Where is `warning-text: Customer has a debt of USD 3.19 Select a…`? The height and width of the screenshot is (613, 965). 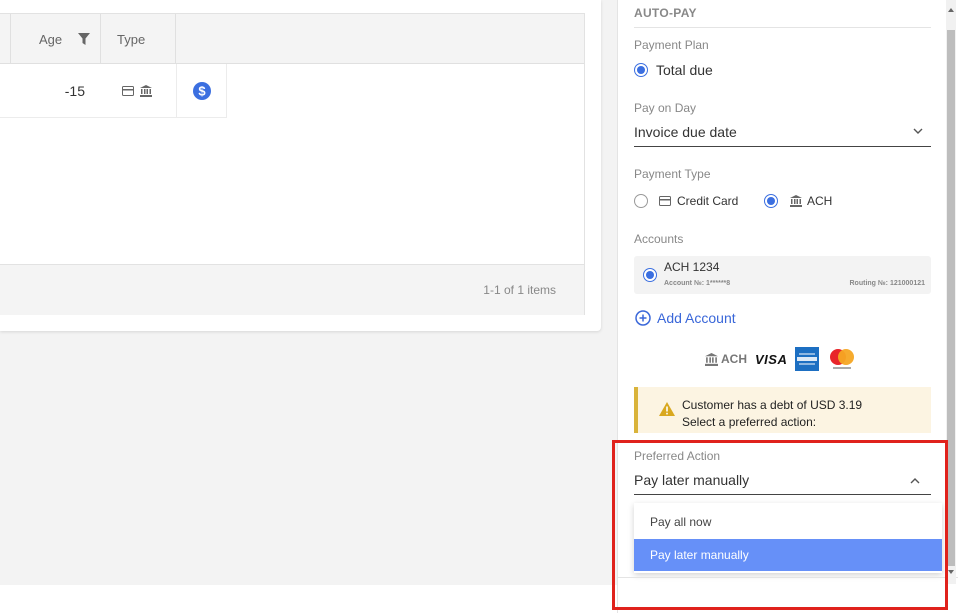 warning-text: Customer has a debt of USD 3.19 Select a… is located at coordinates (772, 414).